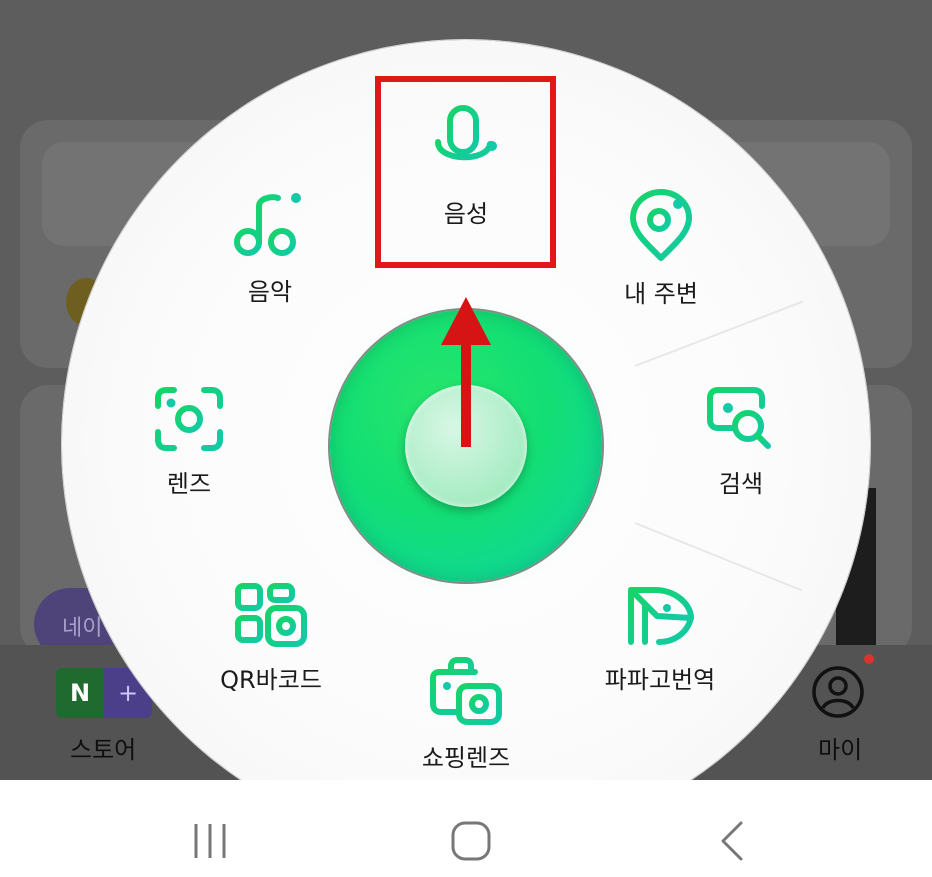 The width and height of the screenshot is (932, 877). Describe the element at coordinates (271, 615) in the screenshot. I see `qr-barcode-icon` at that location.